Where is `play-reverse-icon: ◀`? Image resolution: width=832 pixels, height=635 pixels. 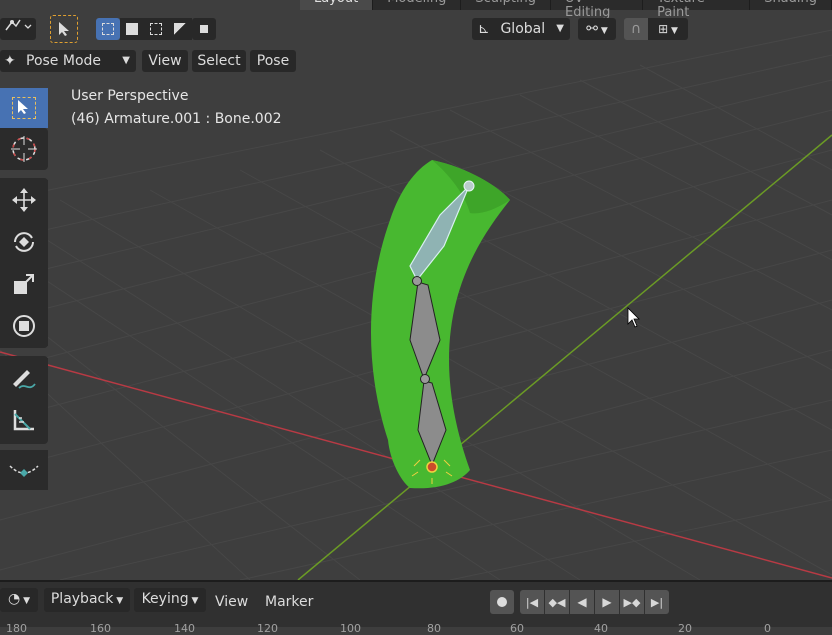 play-reverse-icon: ◀ is located at coordinates (582, 602).